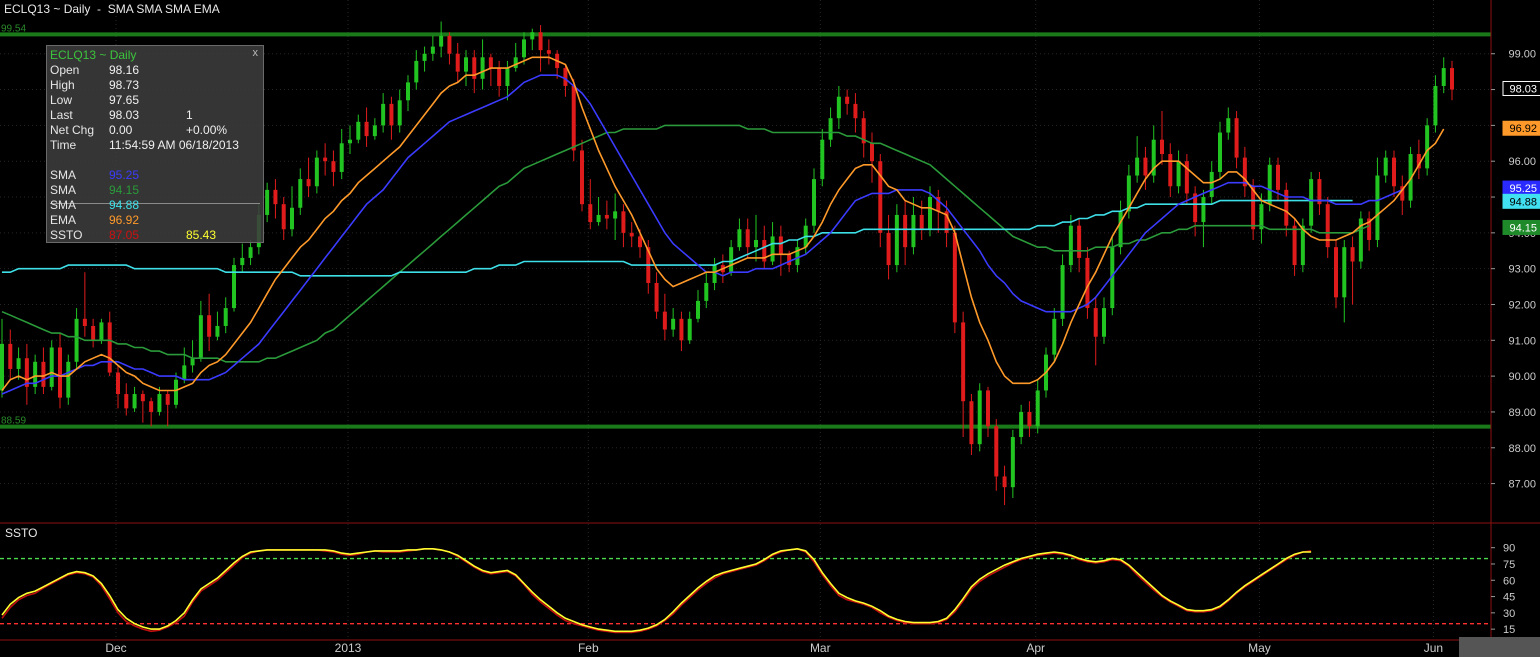 The width and height of the screenshot is (1540, 657). Describe the element at coordinates (155, 70) in the screenshot. I see `data-window-row: Open 98.16` at that location.